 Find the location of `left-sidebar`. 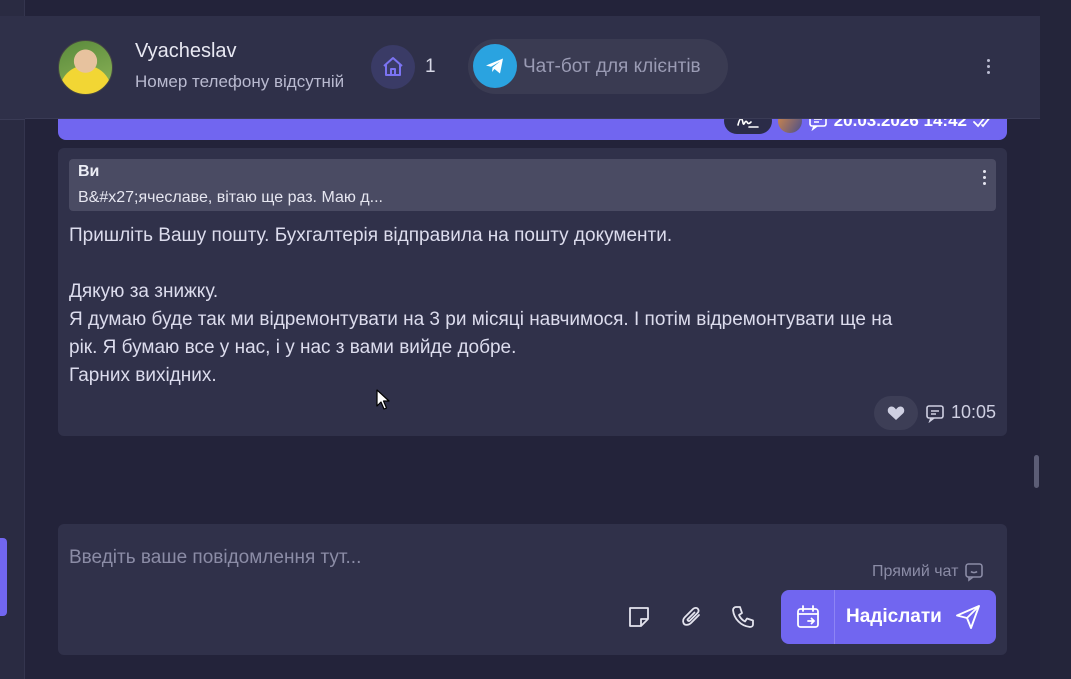

left-sidebar is located at coordinates (12, 339).